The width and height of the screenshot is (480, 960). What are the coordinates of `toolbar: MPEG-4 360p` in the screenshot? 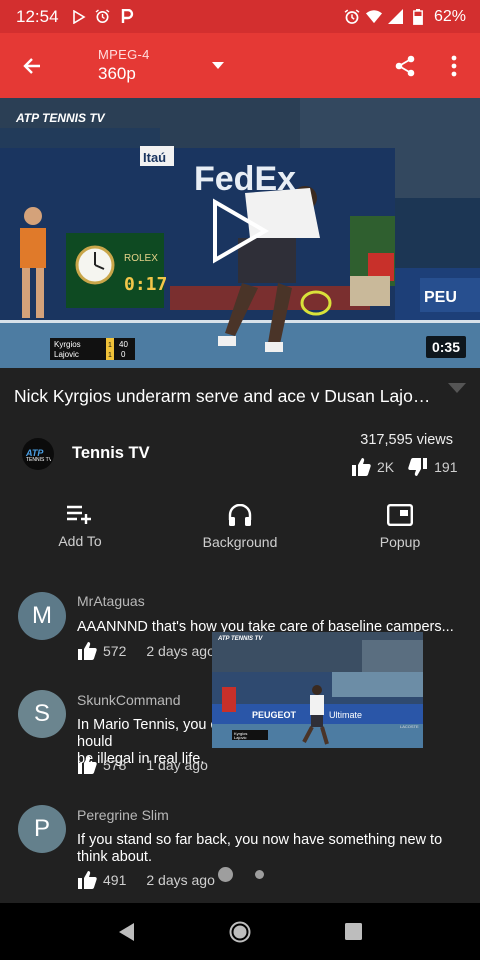 It's located at (240, 65).